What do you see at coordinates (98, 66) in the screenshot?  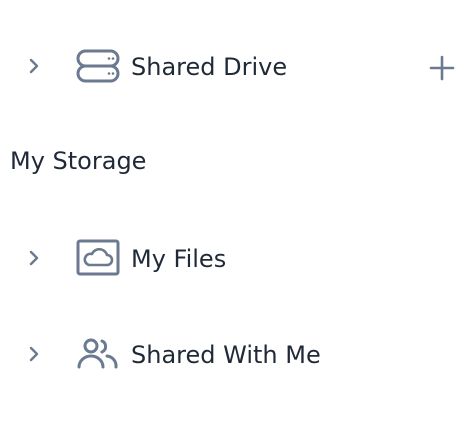 I see `drive-stack-icon` at bounding box center [98, 66].